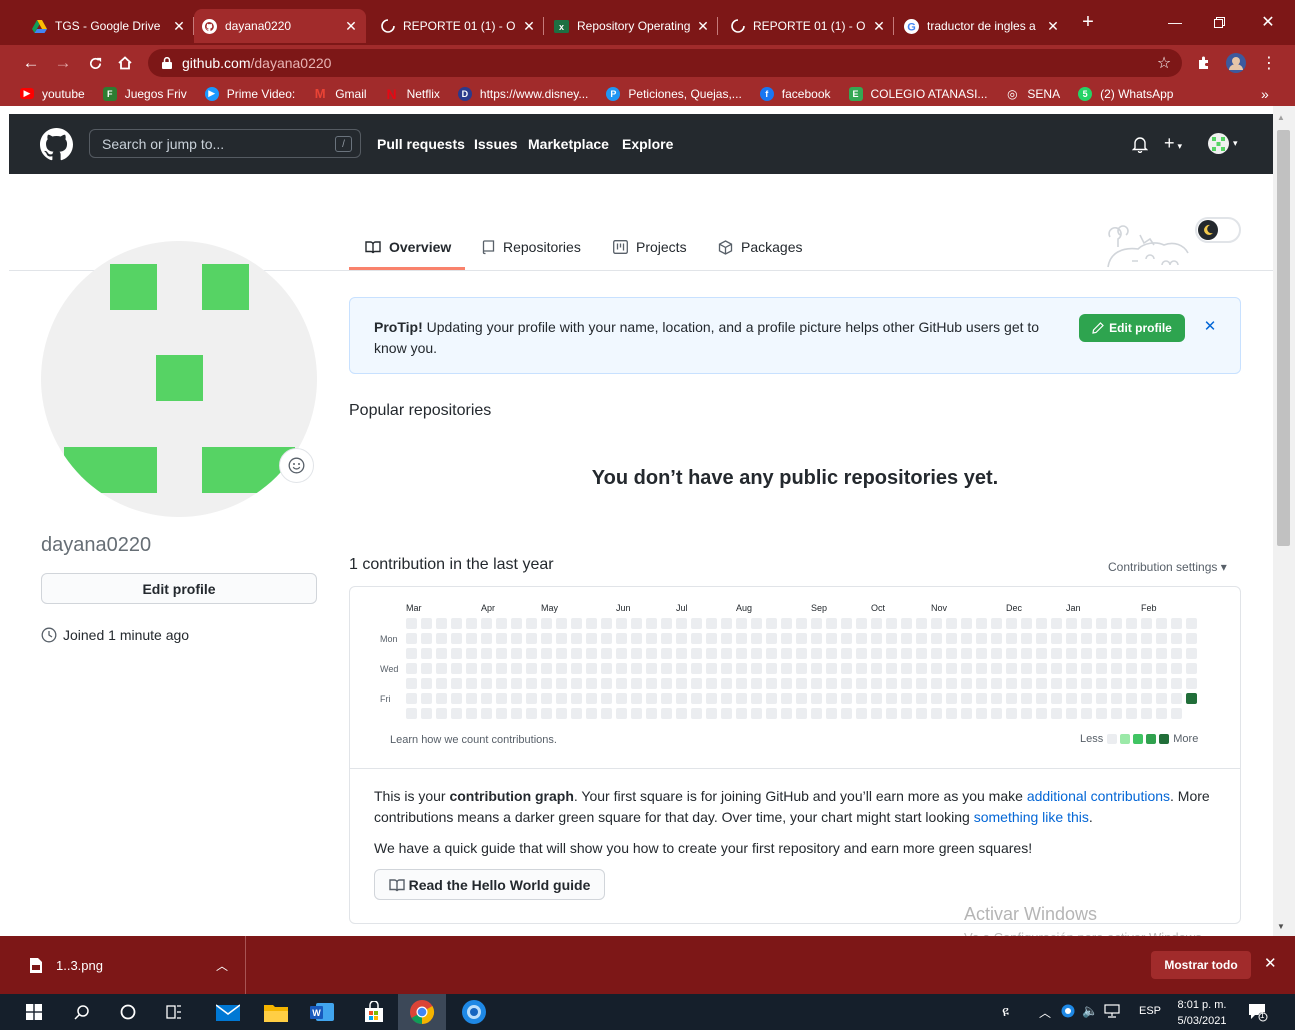 The width and height of the screenshot is (1295, 1030). What do you see at coordinates (280, 26) in the screenshot?
I see `browser-tab-active: dayana0220 ✕` at bounding box center [280, 26].